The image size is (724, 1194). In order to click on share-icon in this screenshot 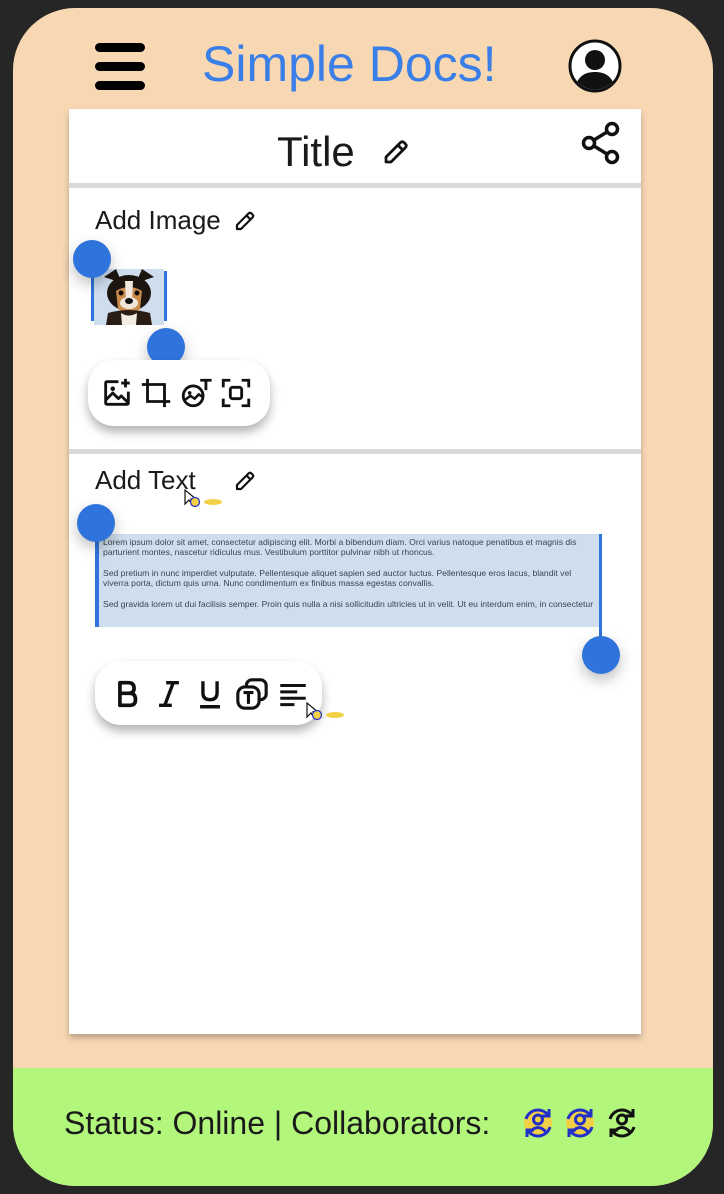, I will do `click(601, 143)`.